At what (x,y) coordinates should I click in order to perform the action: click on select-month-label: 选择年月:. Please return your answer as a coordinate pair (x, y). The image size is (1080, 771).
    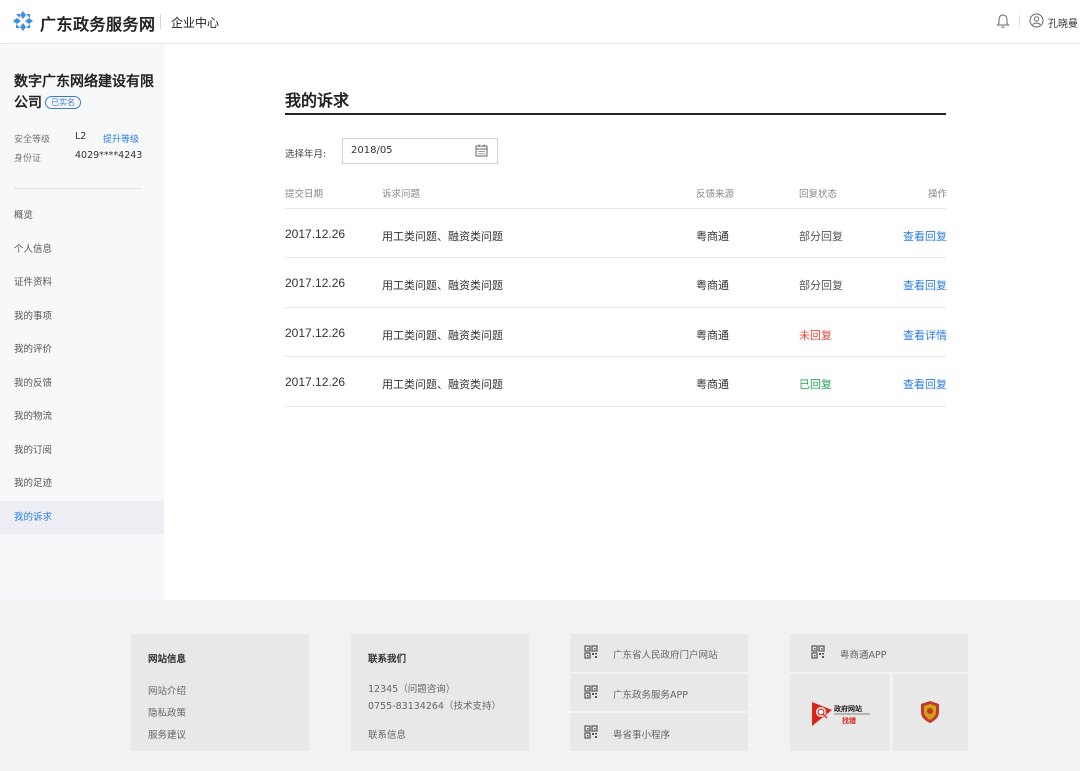
    Looking at the image, I should click on (306, 154).